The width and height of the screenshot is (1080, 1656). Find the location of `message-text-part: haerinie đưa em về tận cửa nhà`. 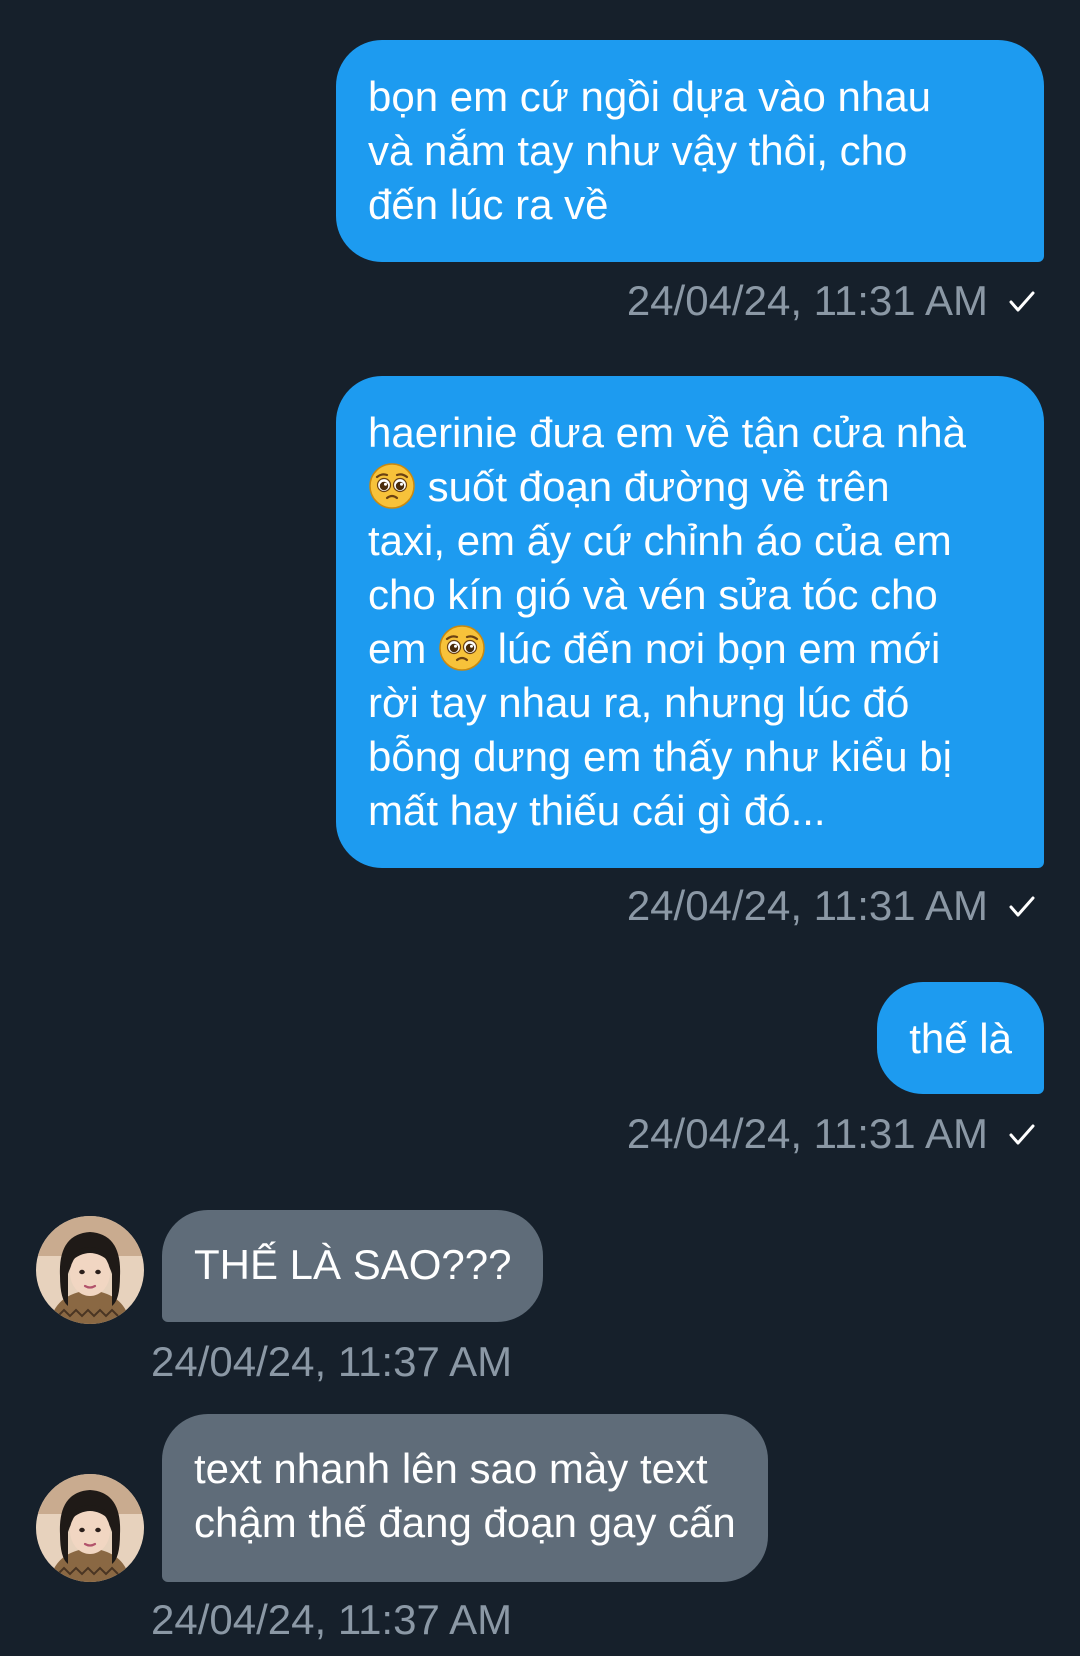

message-text-part: haerinie đưa em về tận cửa nhà is located at coordinates (667, 432).